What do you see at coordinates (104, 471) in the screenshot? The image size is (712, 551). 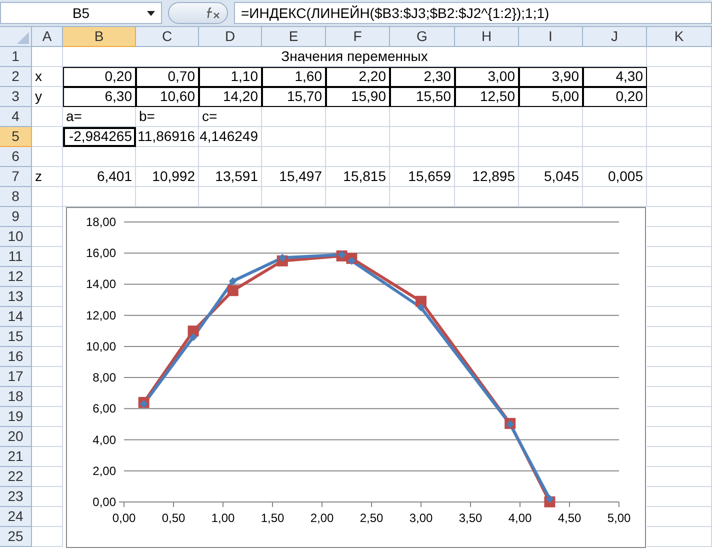 I see `y-tick-label: 2,00` at bounding box center [104, 471].